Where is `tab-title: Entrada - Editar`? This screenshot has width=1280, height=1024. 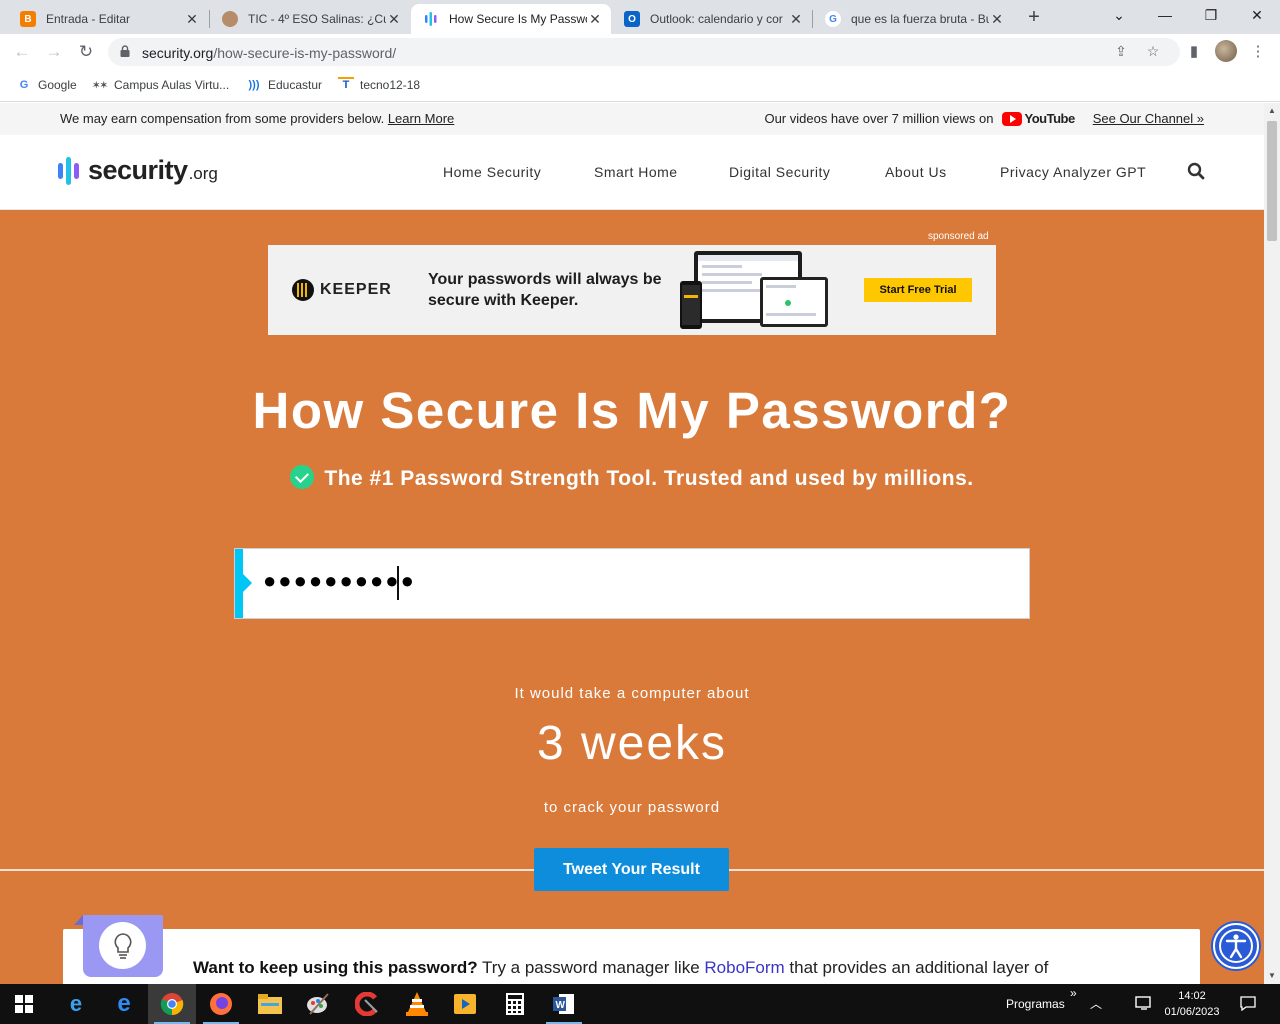 tab-title: Entrada - Editar is located at coordinates (88, 19).